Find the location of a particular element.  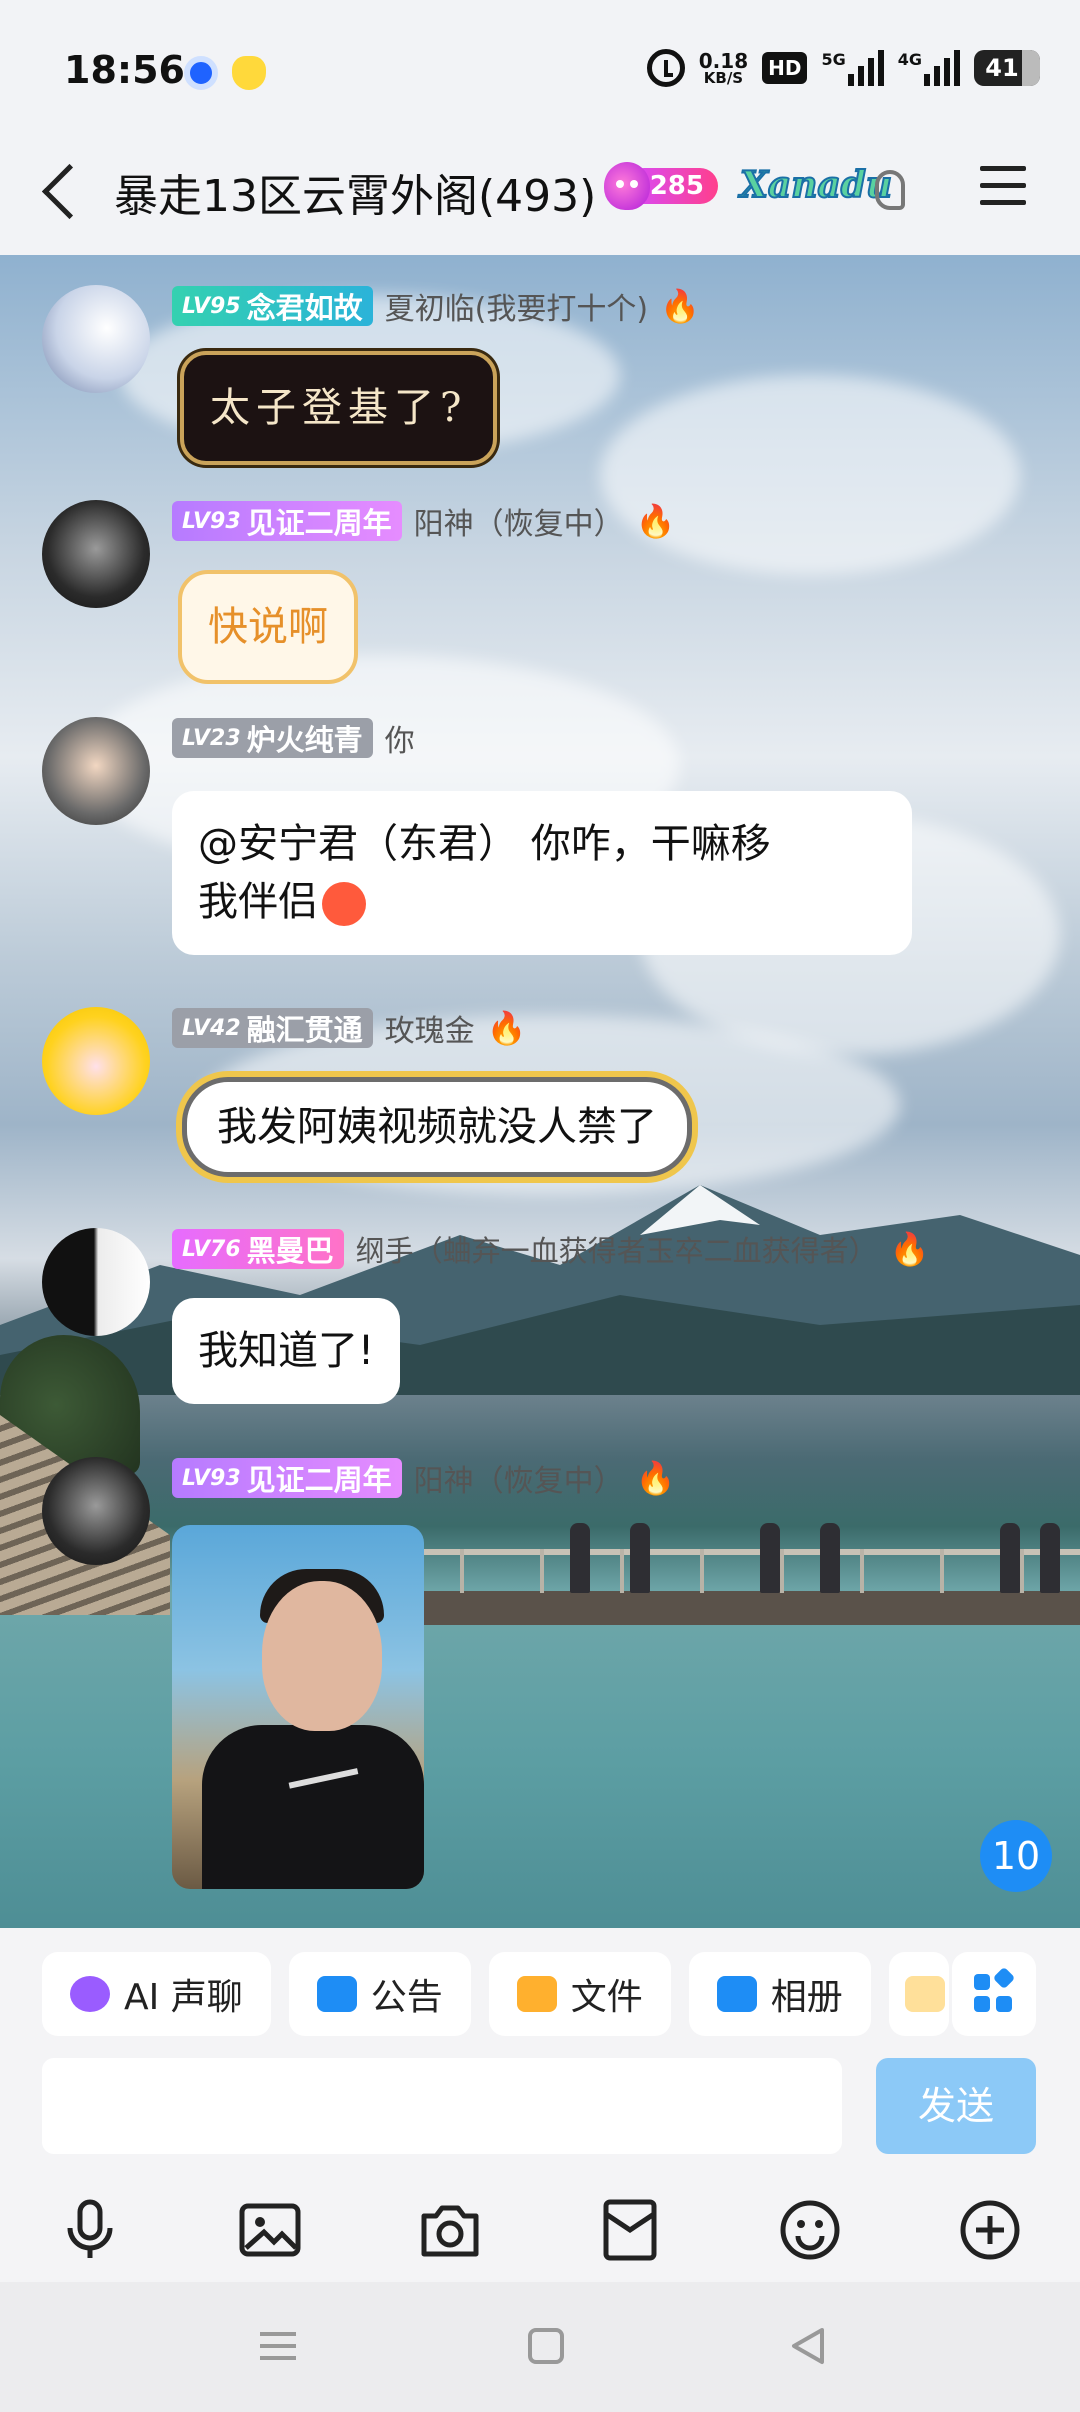

quick-action-album: 相册 is located at coordinates (779, 1994).